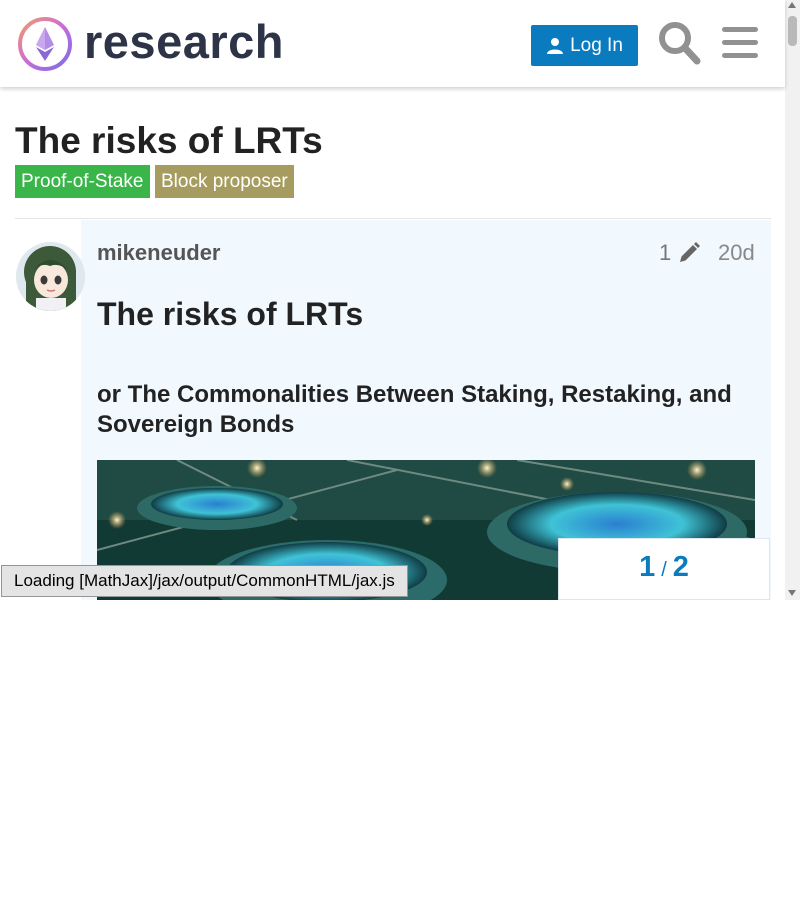 This screenshot has height=900, width=800. What do you see at coordinates (792, 300) in the screenshot?
I see `page-scrollbar` at bounding box center [792, 300].